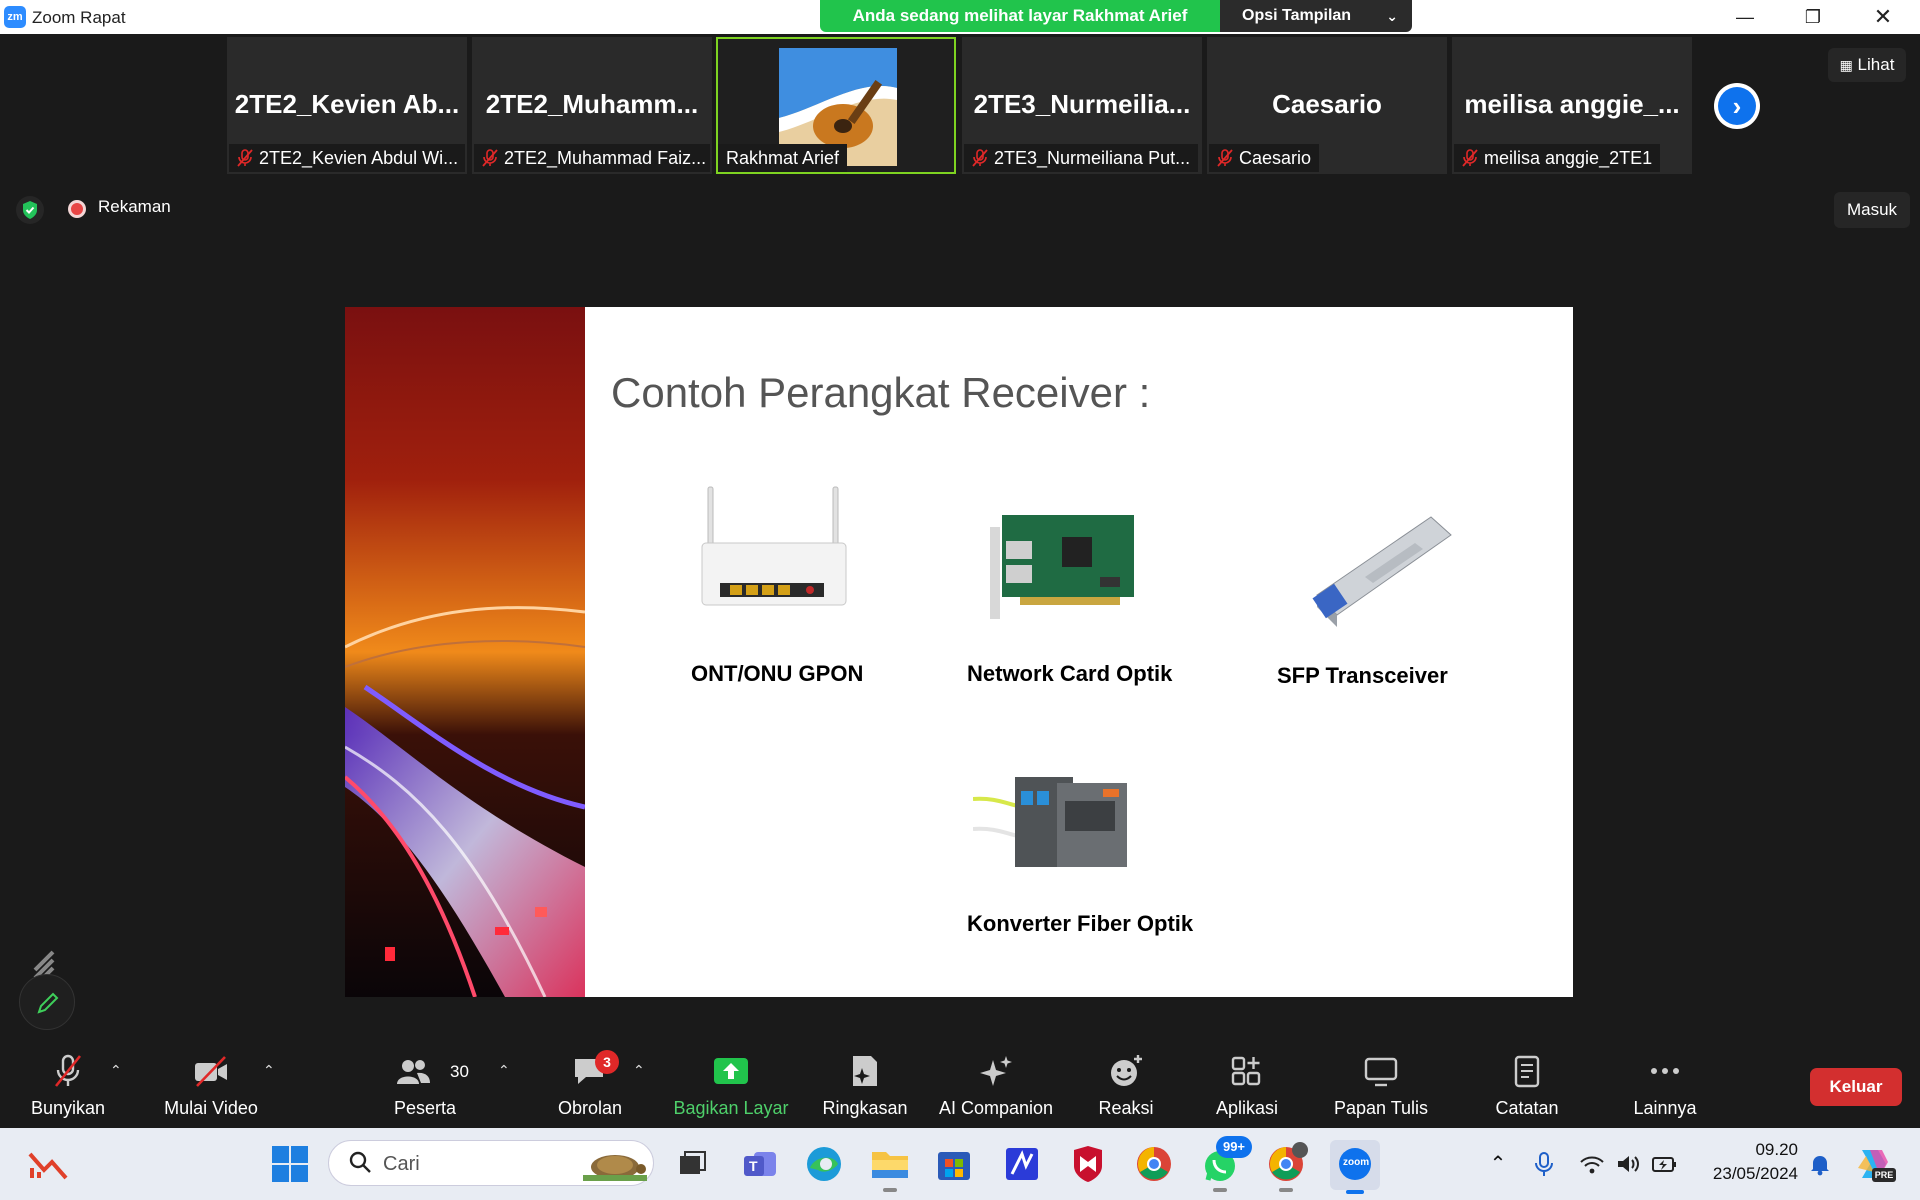 Image resolution: width=1920 pixels, height=1200 pixels. Describe the element at coordinates (1527, 1085) in the screenshot. I see `notes-button: Catatan` at that location.